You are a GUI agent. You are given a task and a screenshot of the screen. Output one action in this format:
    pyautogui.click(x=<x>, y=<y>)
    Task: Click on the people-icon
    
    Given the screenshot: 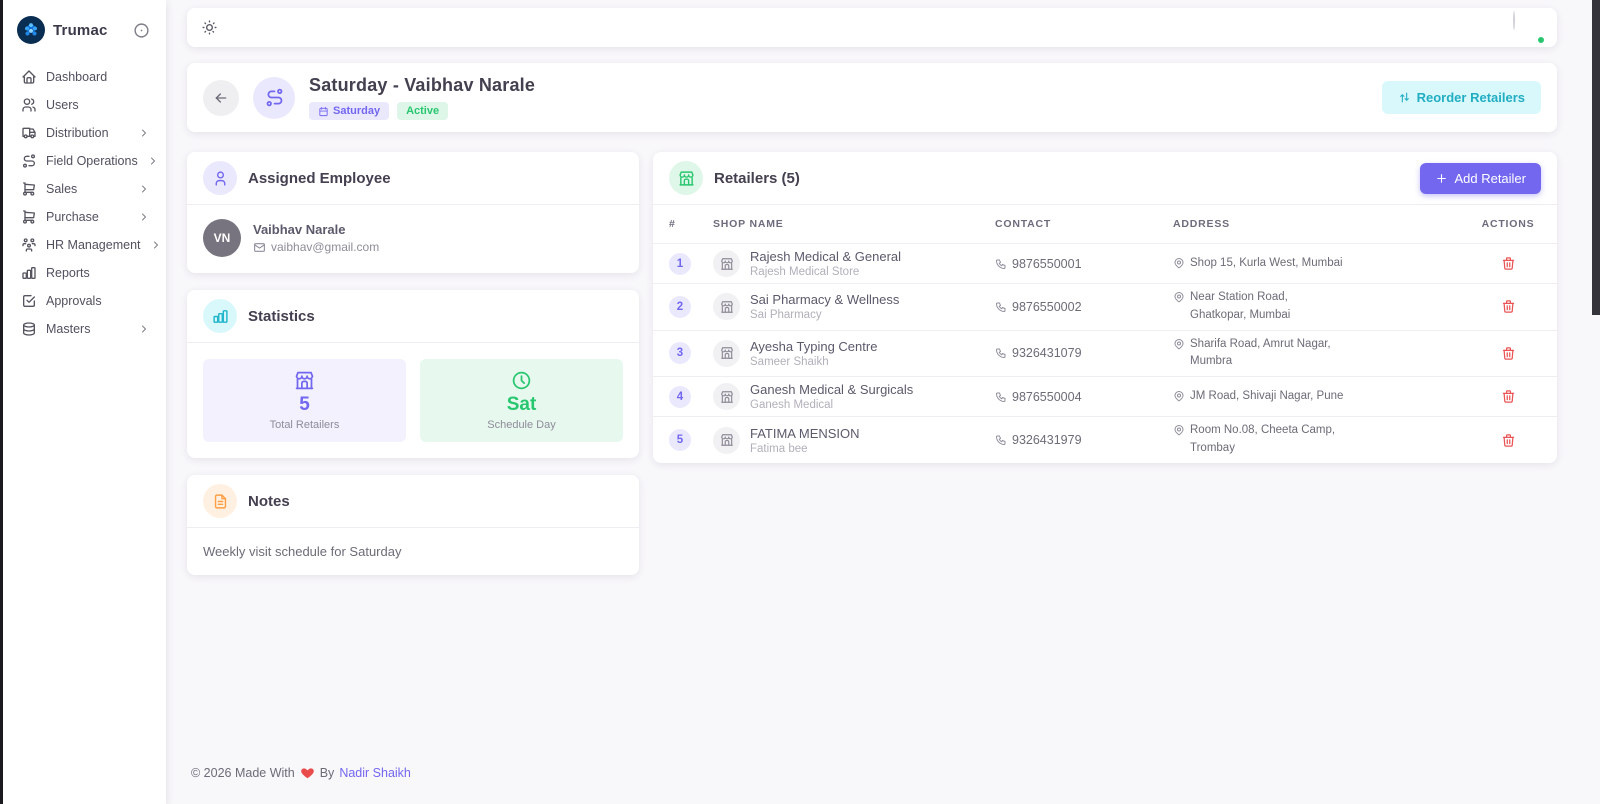 What is the action you would take?
    pyautogui.click(x=29, y=245)
    